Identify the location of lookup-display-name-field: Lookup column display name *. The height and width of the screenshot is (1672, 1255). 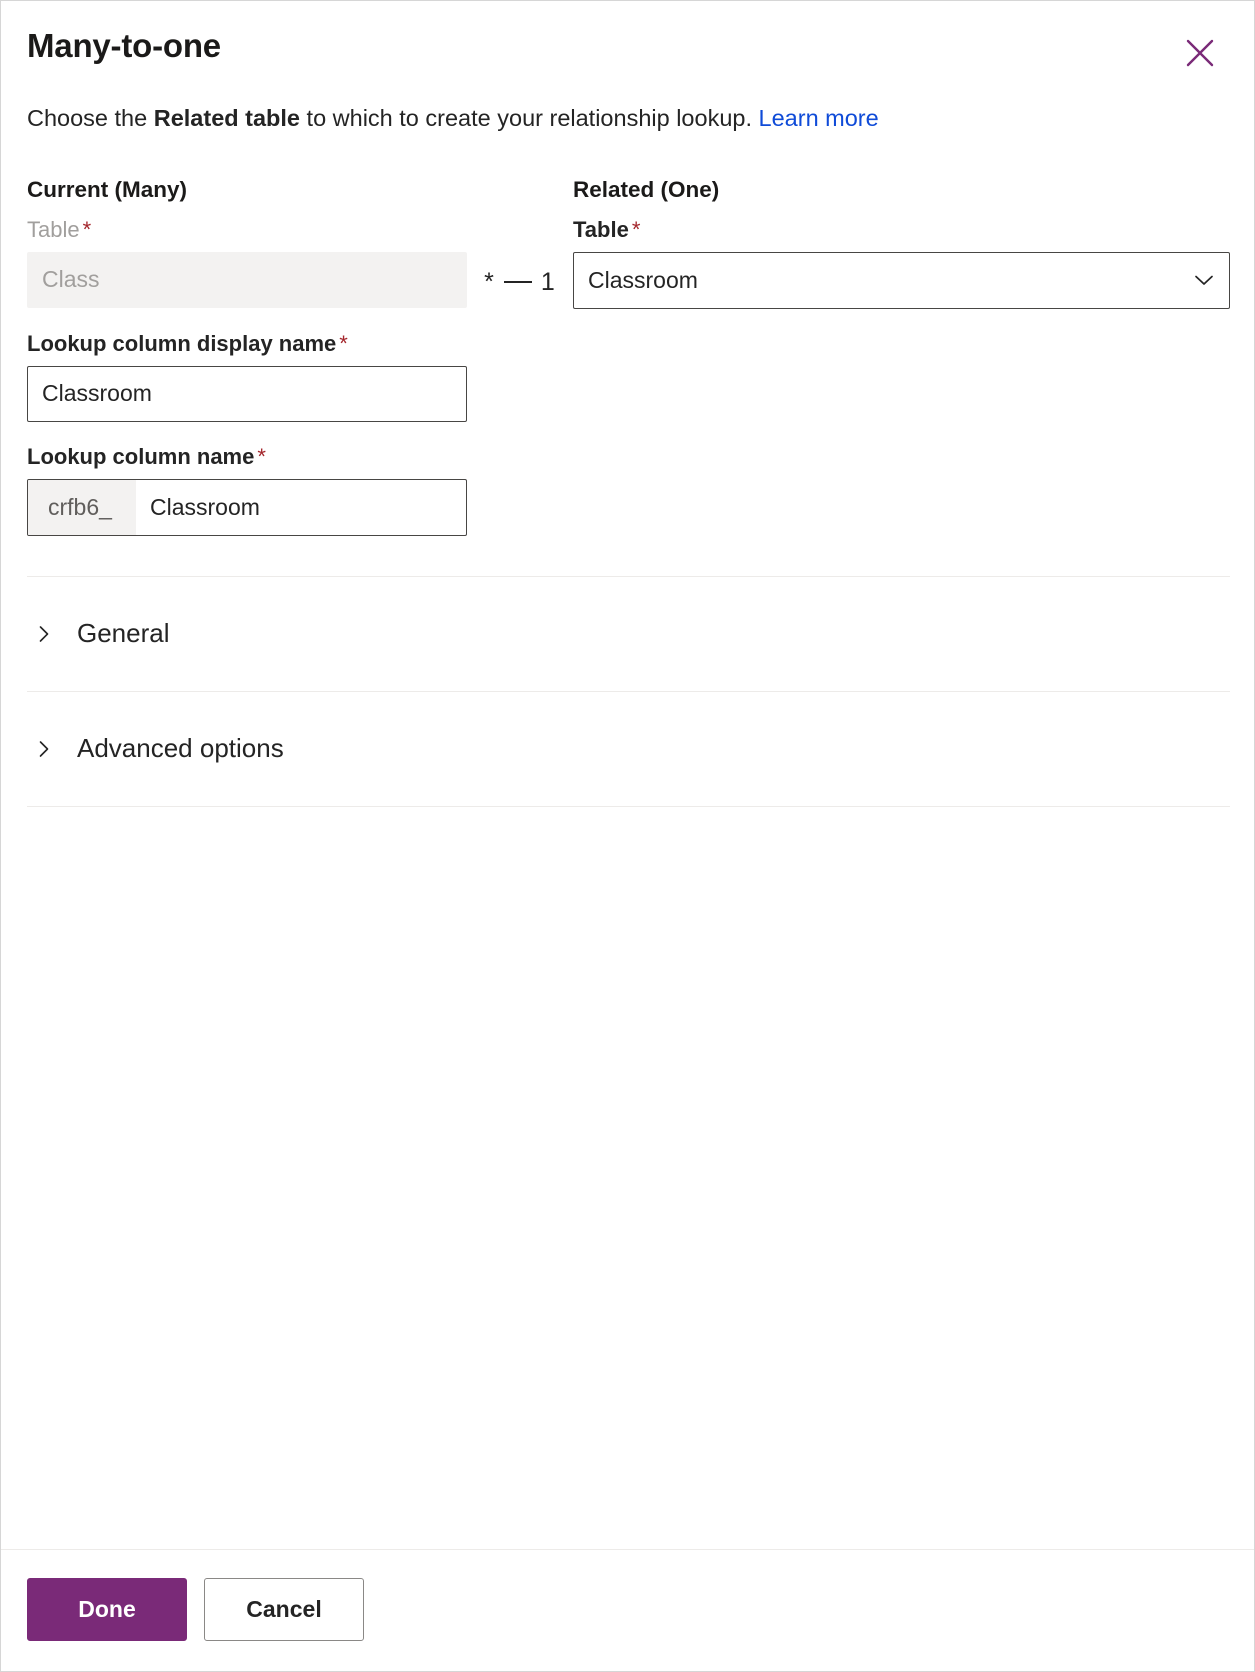
(247, 376).